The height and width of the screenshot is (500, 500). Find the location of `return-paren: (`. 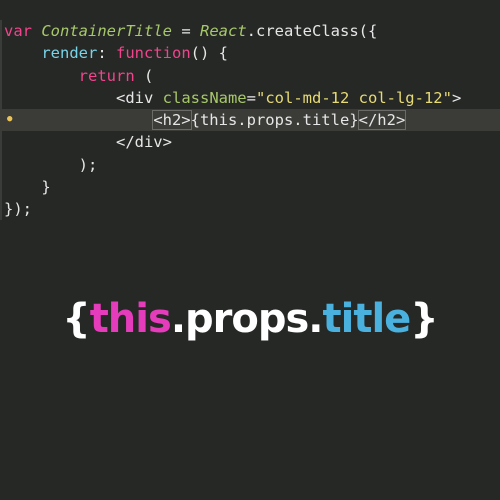

return-paren: ( is located at coordinates (144, 75).